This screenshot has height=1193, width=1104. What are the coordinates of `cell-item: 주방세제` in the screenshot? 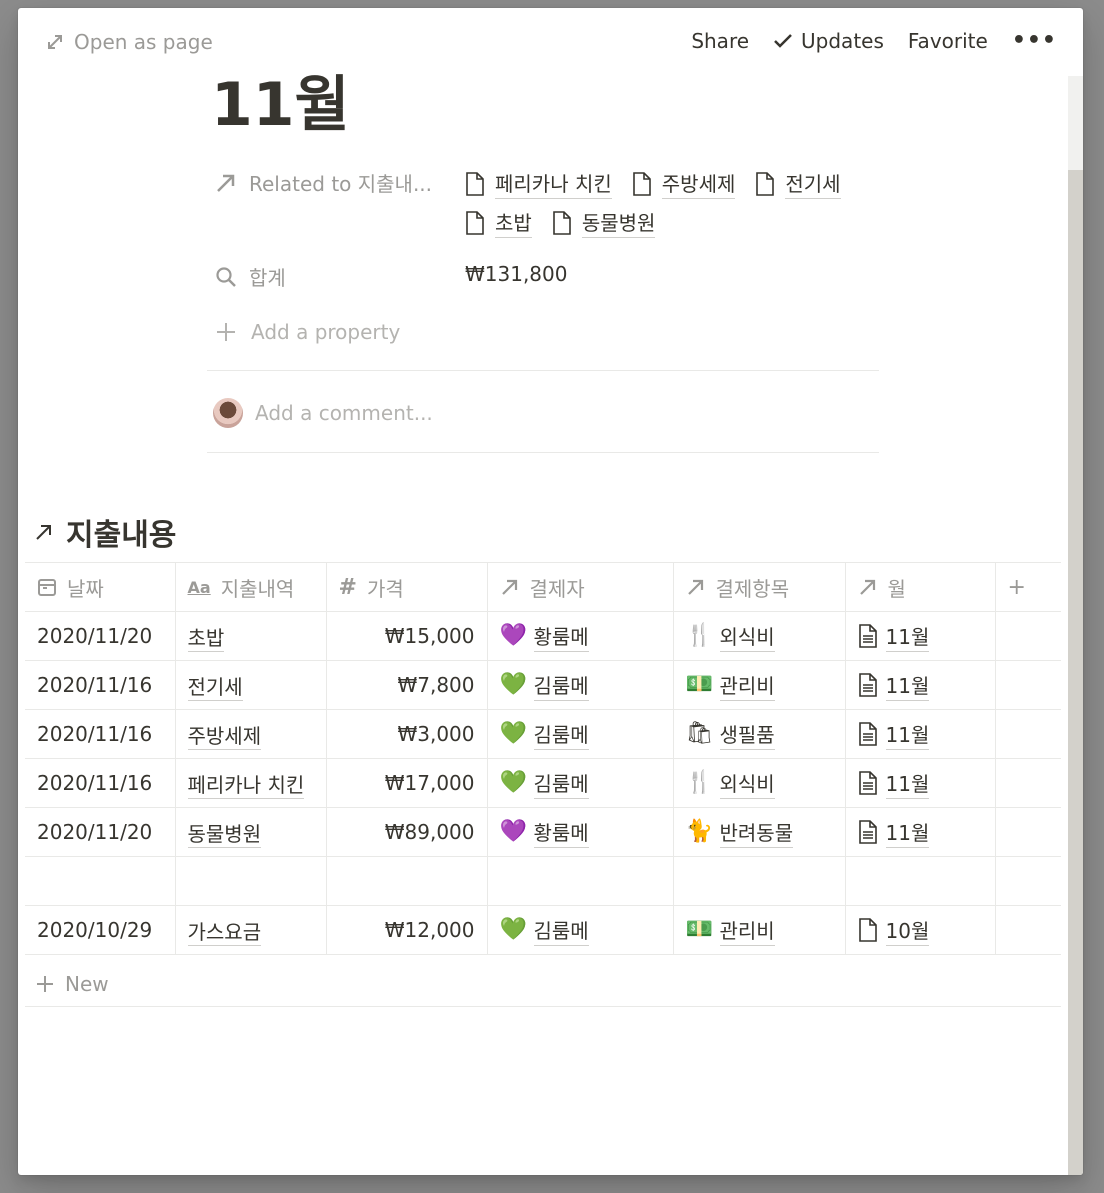 It's located at (251, 734).